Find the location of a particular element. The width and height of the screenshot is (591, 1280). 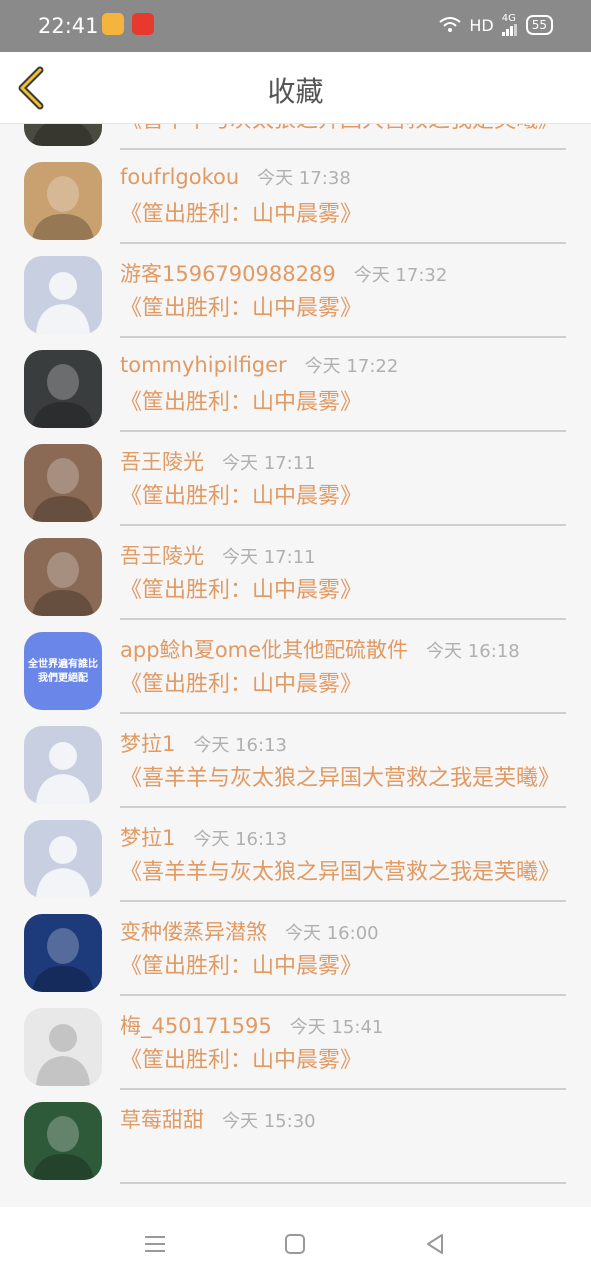

system-nav-bar is located at coordinates (295, 1243).